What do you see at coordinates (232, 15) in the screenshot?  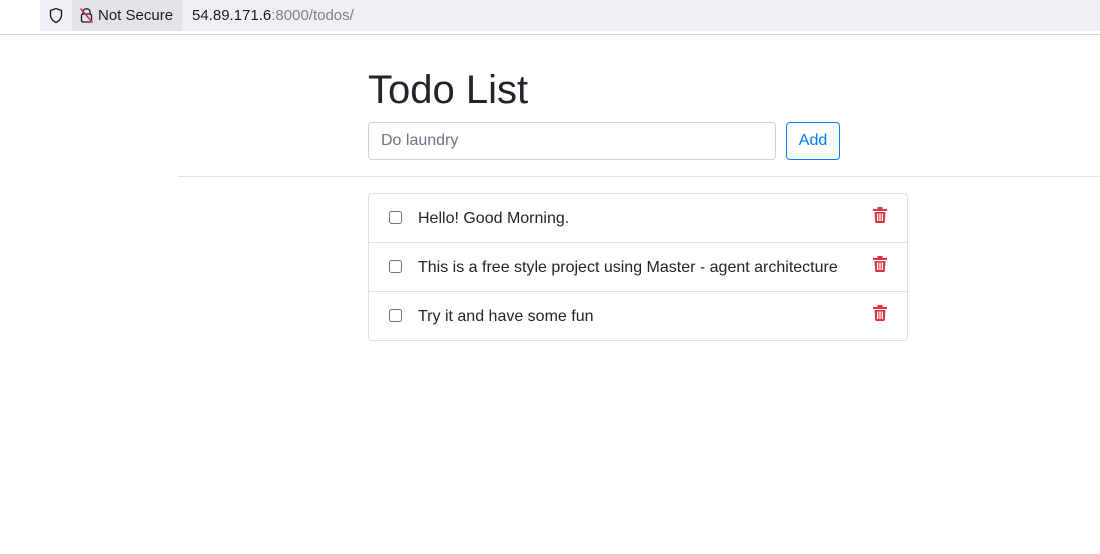 I see `url-host: 54.89.171.6` at bounding box center [232, 15].